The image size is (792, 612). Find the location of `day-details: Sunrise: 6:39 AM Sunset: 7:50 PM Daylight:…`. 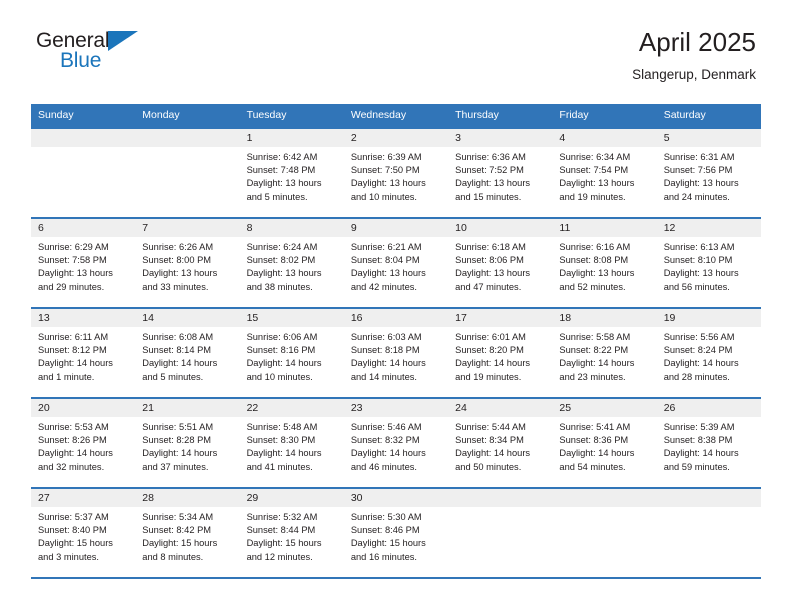

day-details: Sunrise: 6:39 AM Sunset: 7:50 PM Daylight:… is located at coordinates (396, 175).